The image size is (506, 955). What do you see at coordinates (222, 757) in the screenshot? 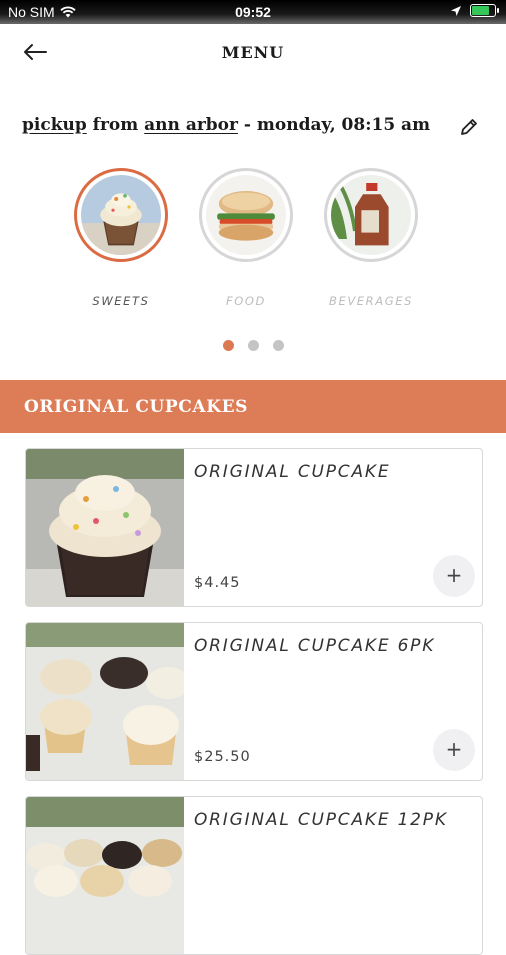
I see `product-price: $25.50` at bounding box center [222, 757].